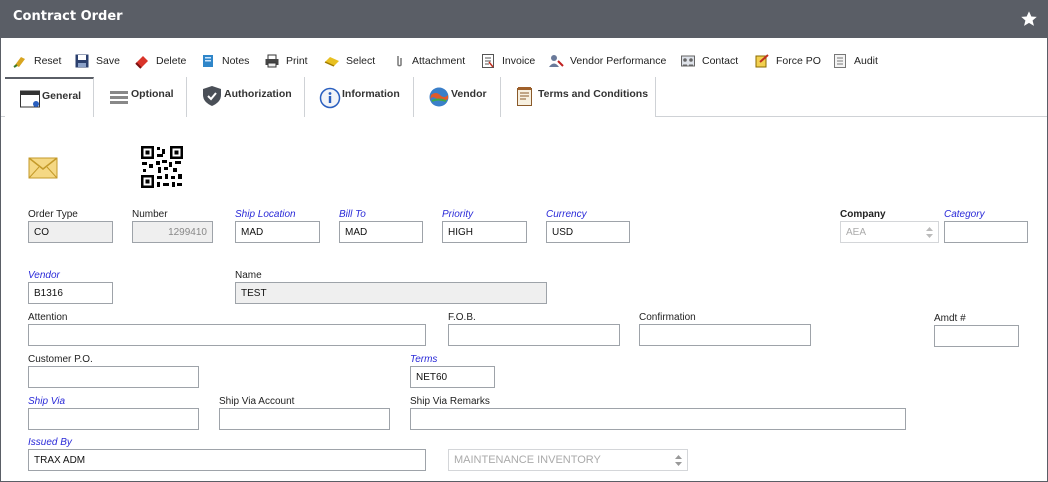  Describe the element at coordinates (330, 98) in the screenshot. I see `information-icon` at that location.